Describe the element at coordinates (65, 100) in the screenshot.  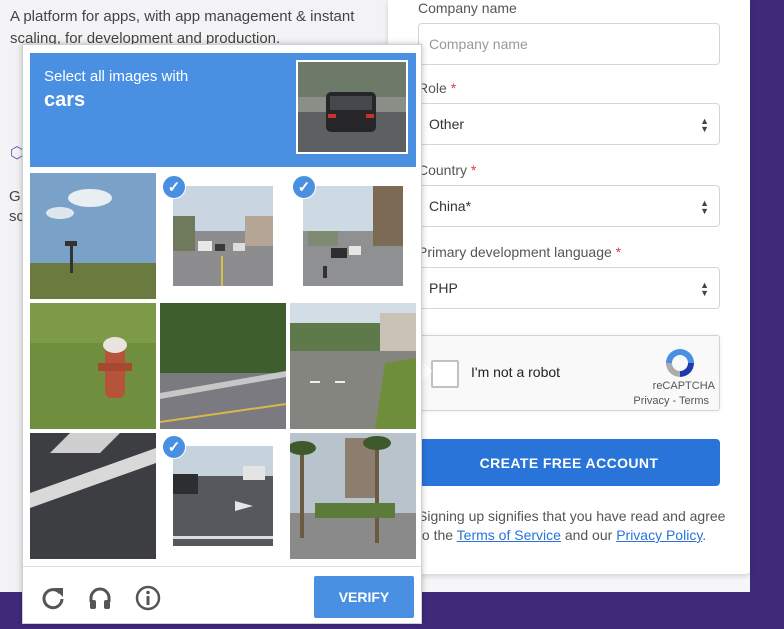
I see `challenge-target: cars` at that location.